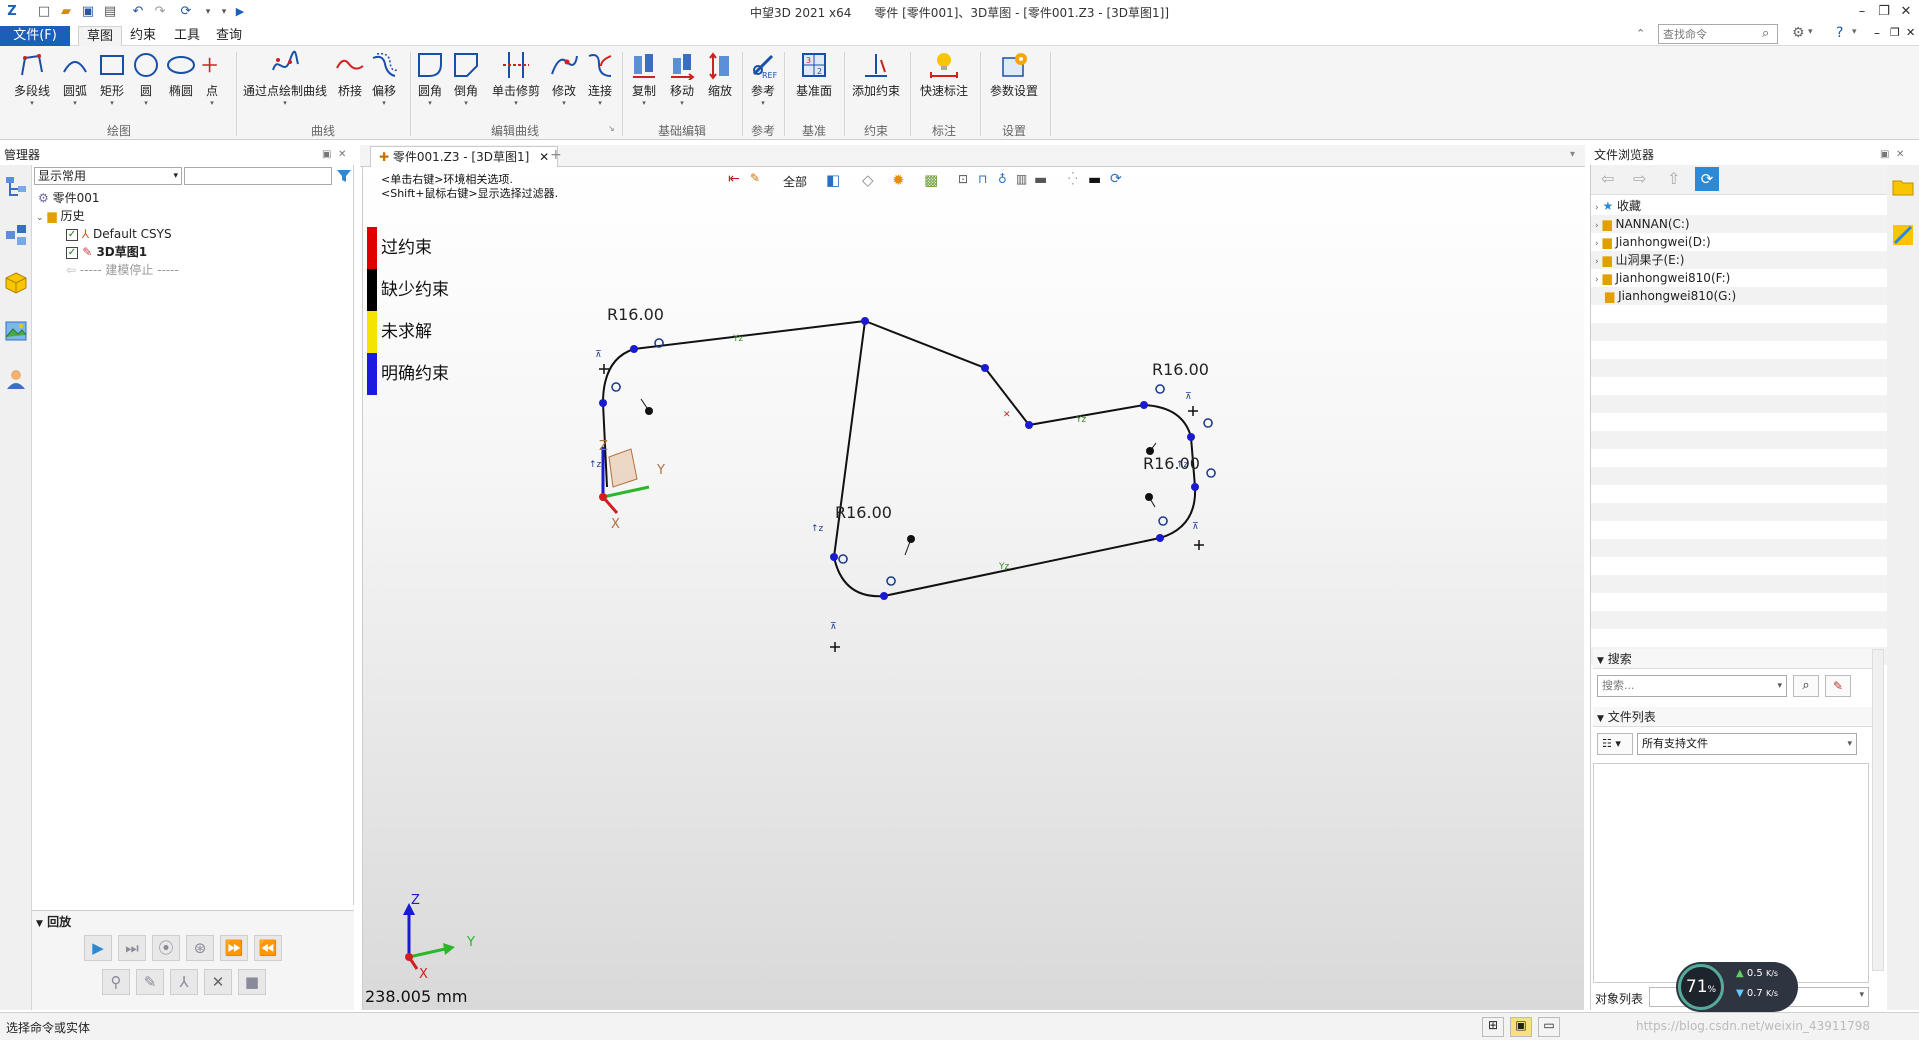  Describe the element at coordinates (644, 78) in the screenshot. I see `copy-button: 复制 ▾` at that location.